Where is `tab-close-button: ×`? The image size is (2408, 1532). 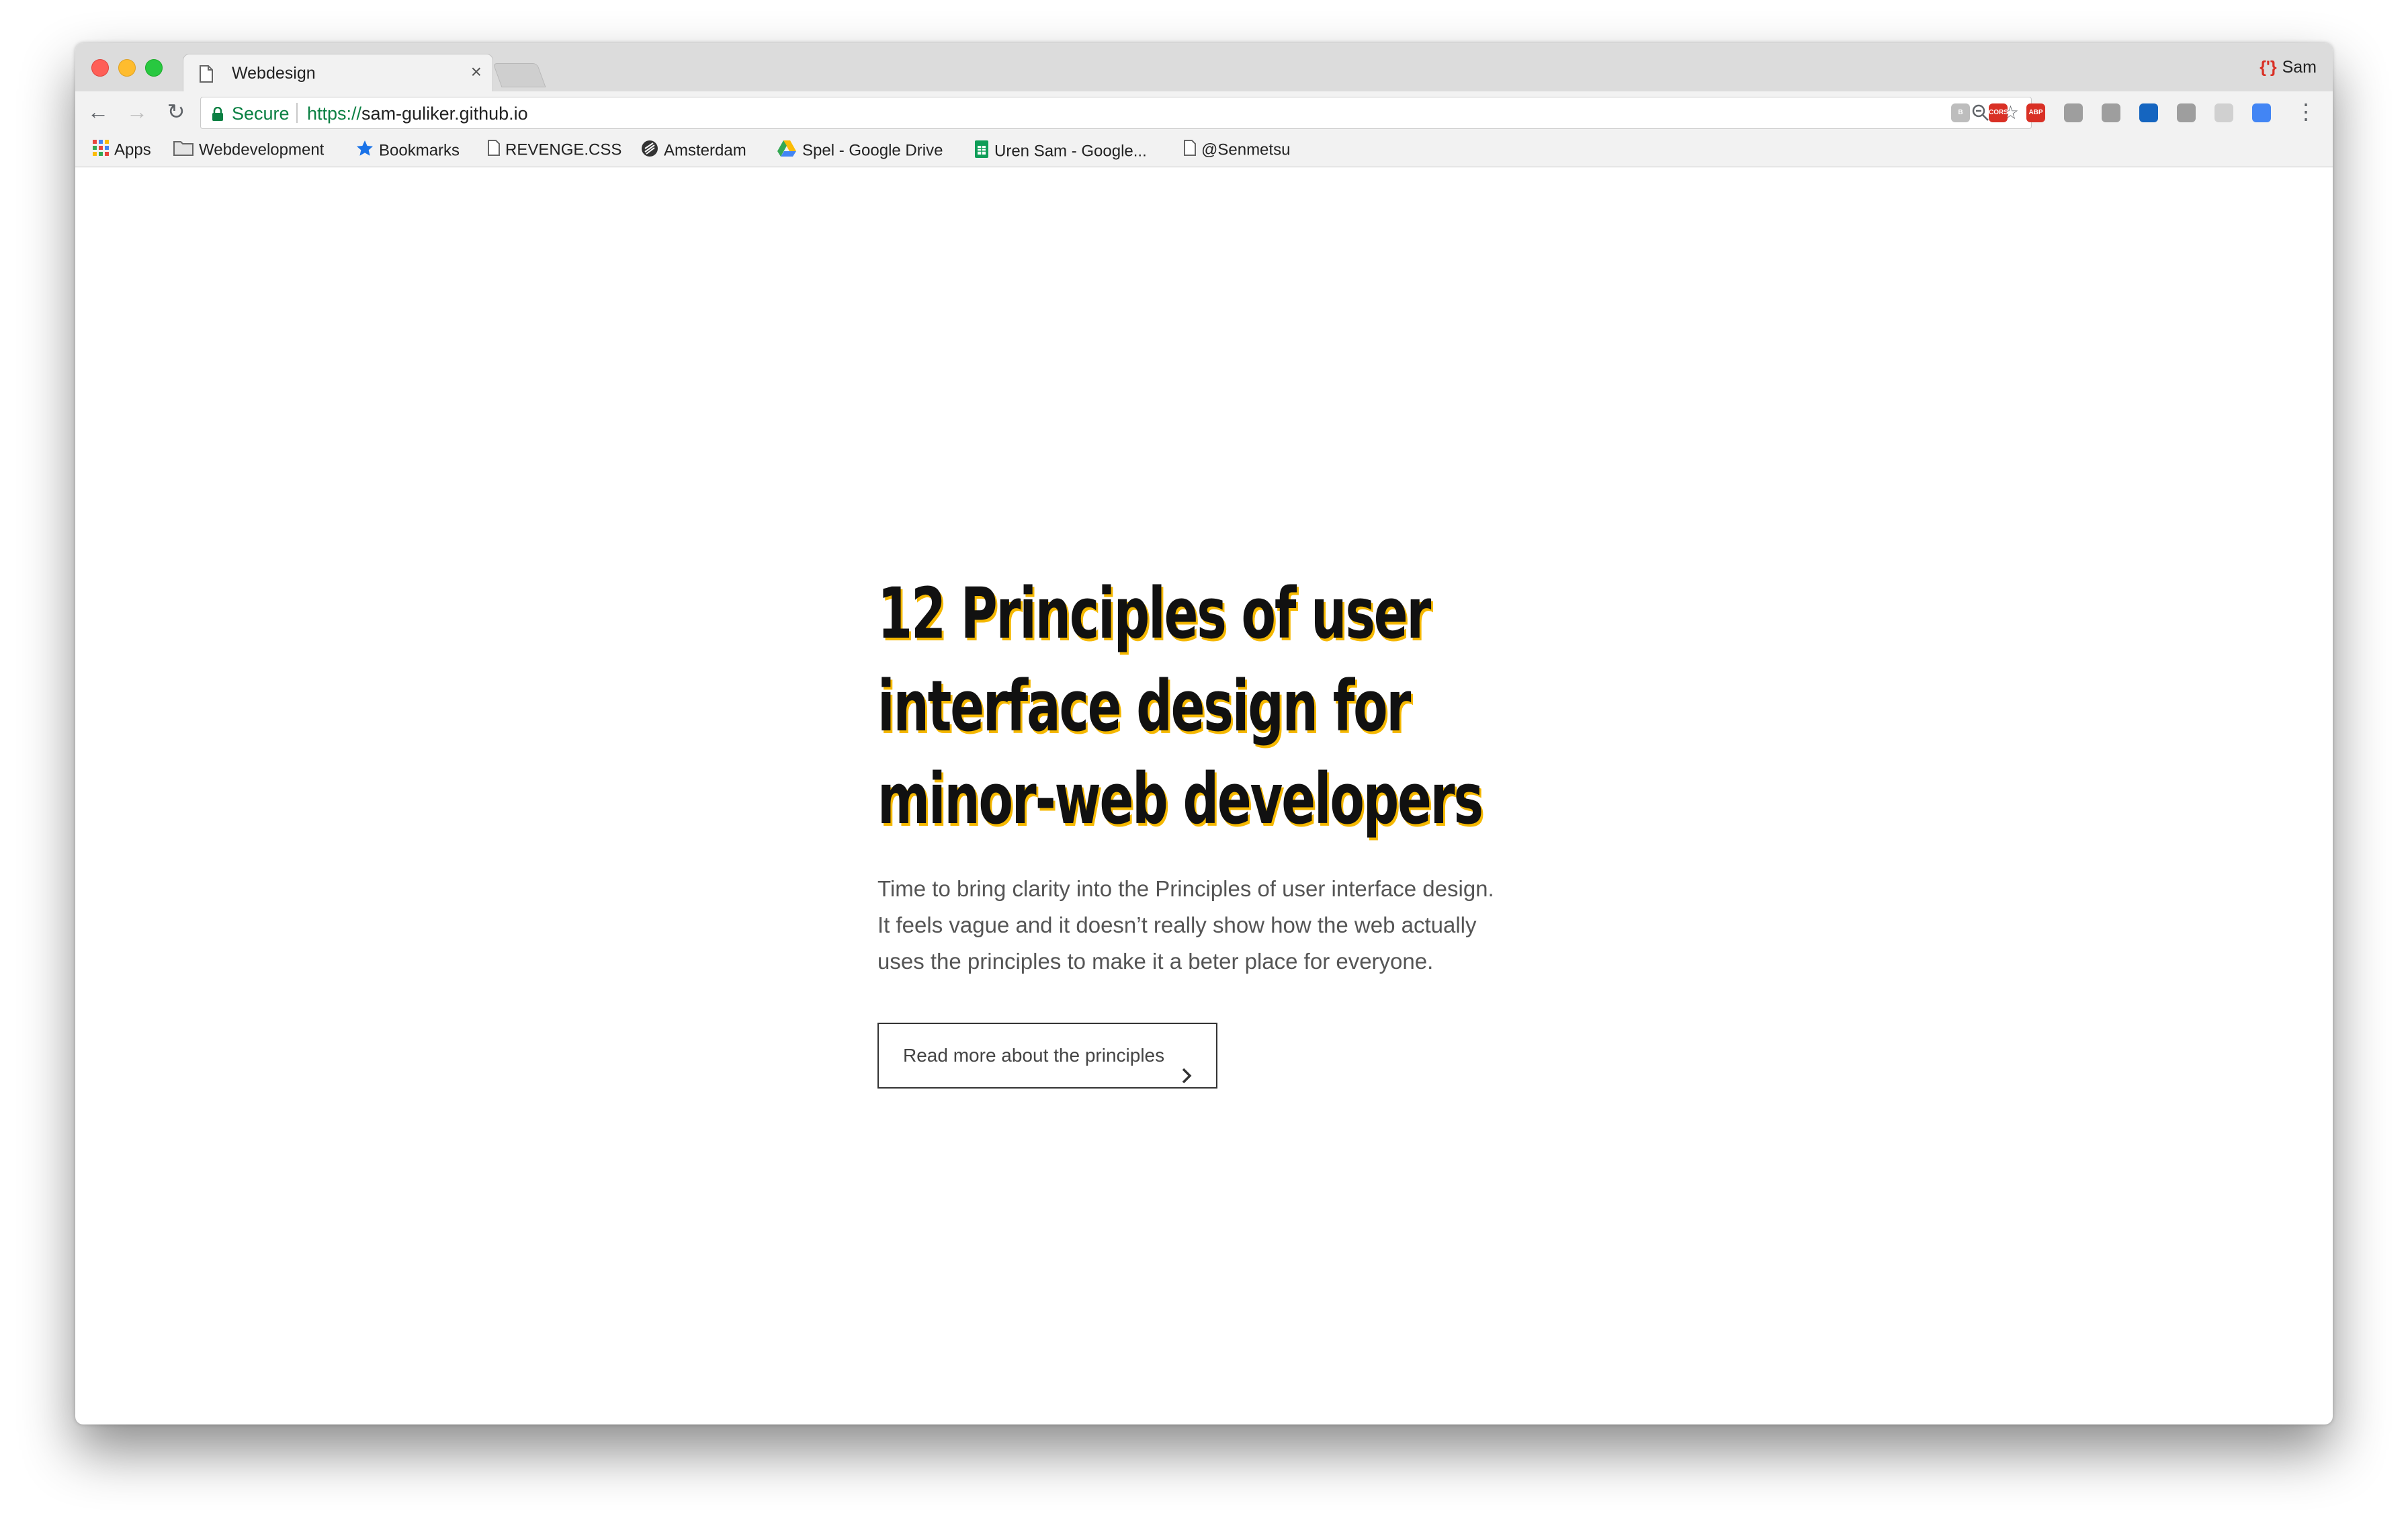 tab-close-button: × is located at coordinates (476, 71).